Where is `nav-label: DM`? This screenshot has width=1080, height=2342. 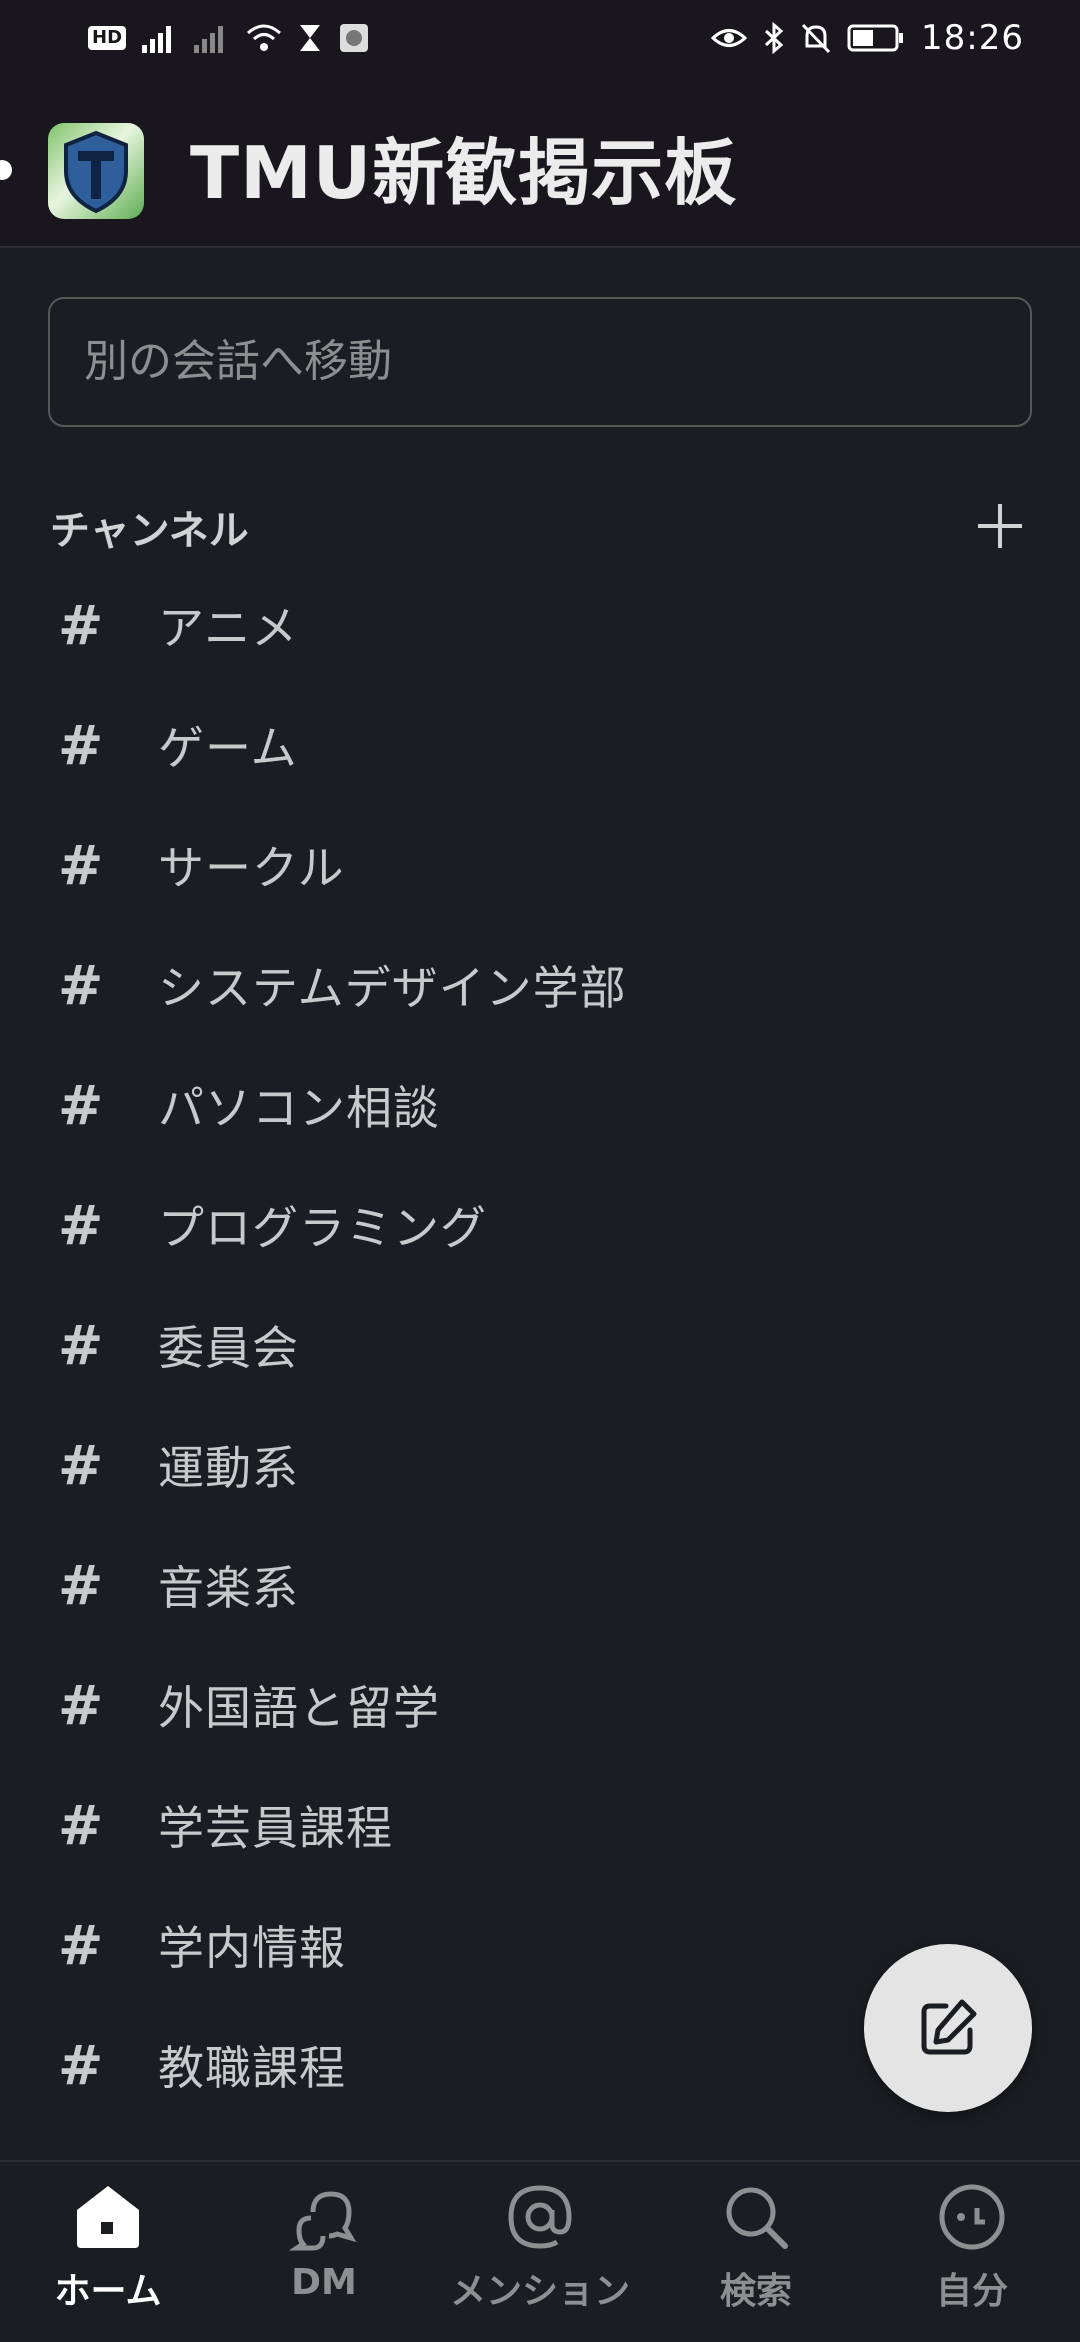 nav-label: DM is located at coordinates (324, 2282).